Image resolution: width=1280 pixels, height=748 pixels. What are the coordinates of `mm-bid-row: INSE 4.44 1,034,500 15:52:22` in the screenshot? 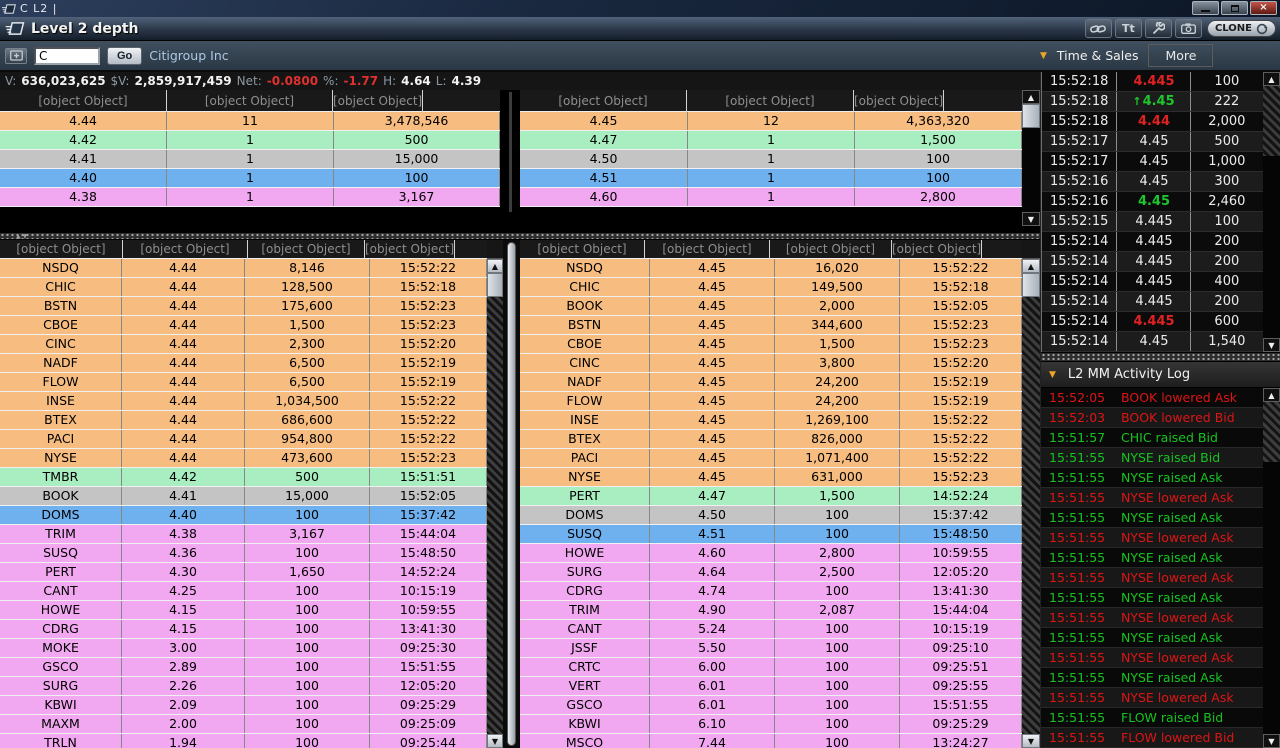 It's located at (243, 401).